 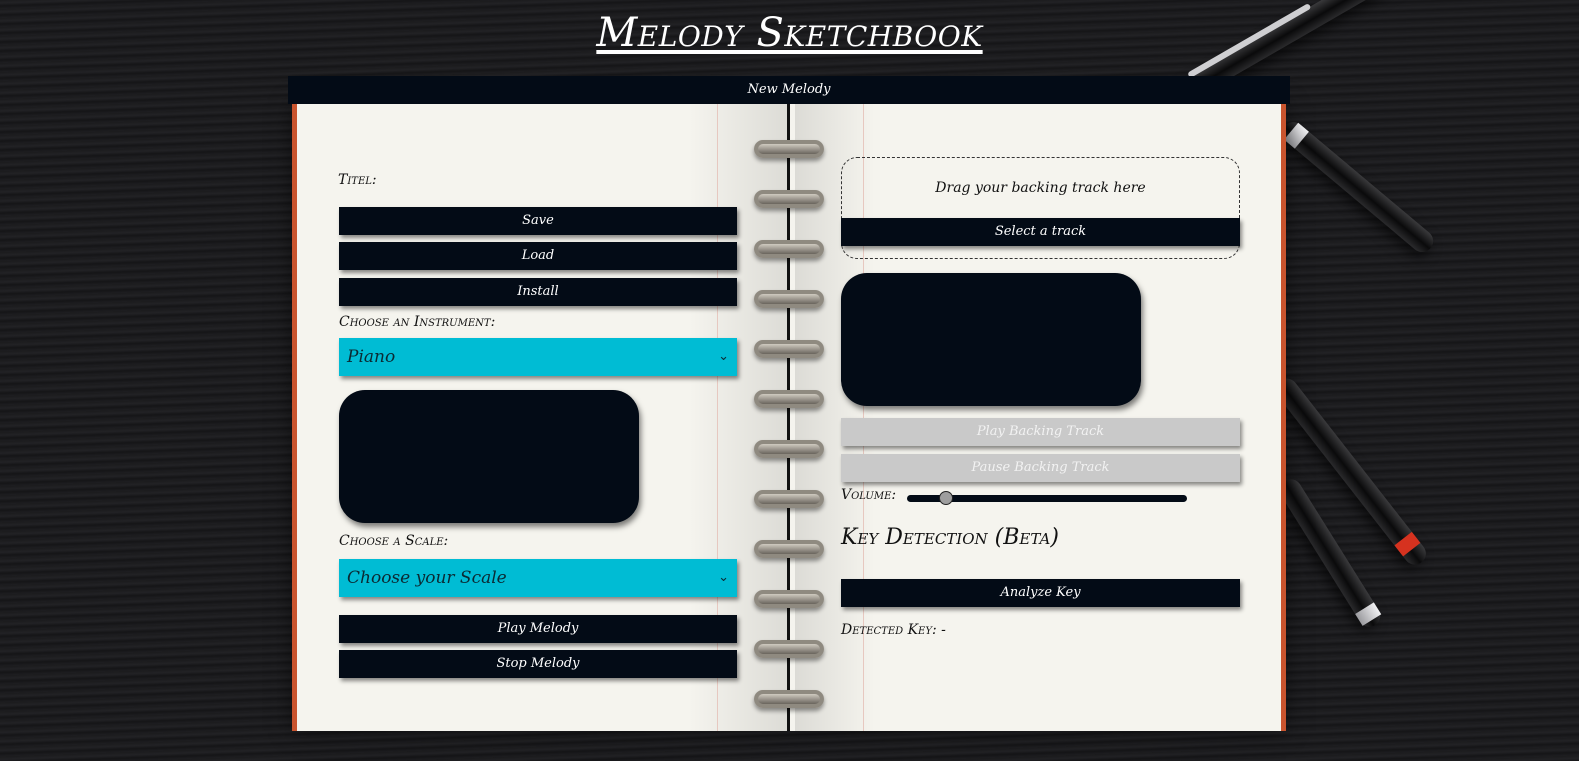 I want to click on volume-label: Volume:, so click(x=869, y=495).